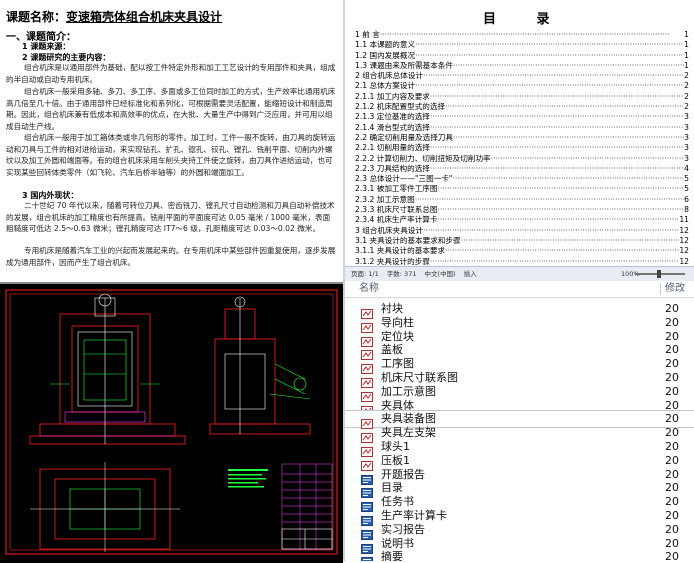  I want to click on column-divider, so click(660, 289).